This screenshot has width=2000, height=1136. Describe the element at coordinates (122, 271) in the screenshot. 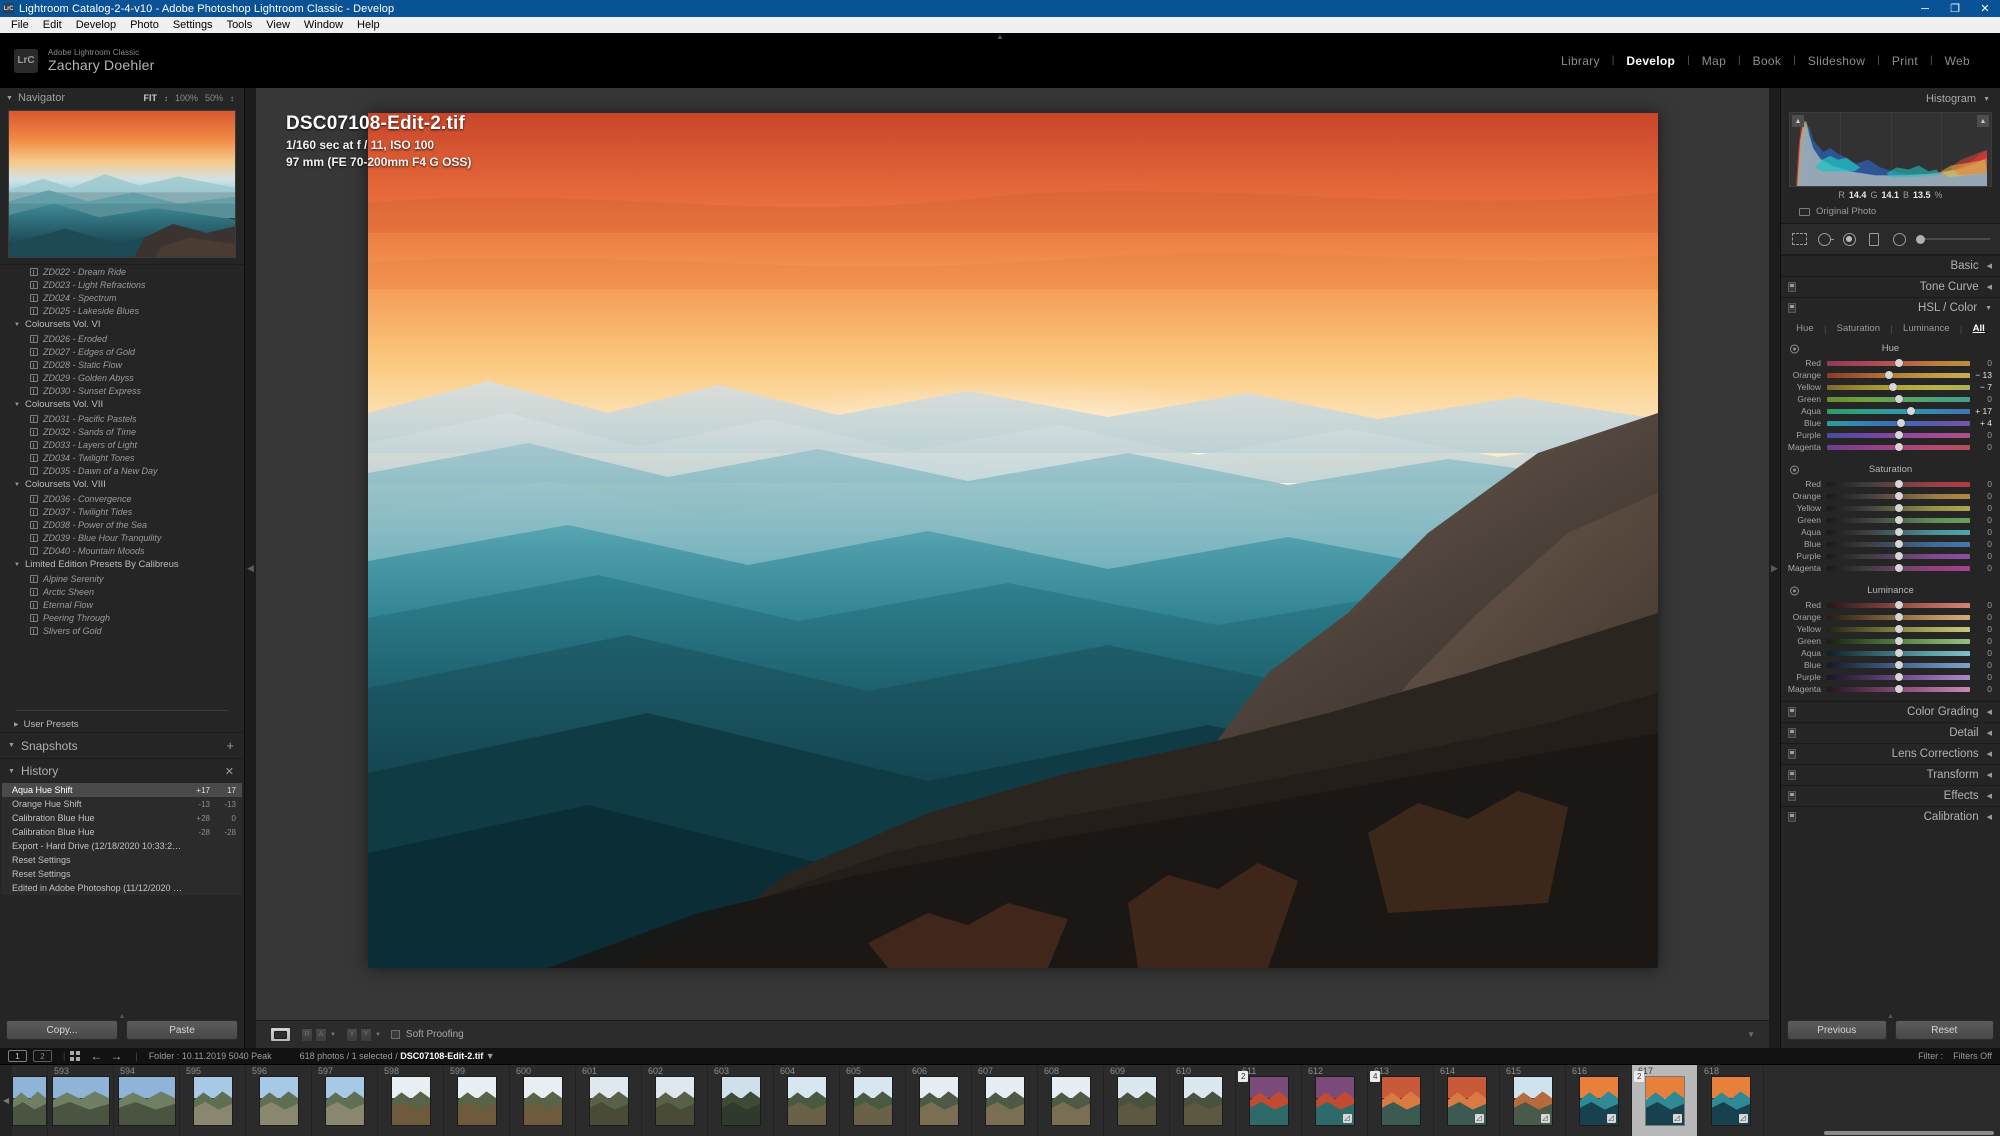

I see `preset-item: ZD022 - Dream Ride` at that location.